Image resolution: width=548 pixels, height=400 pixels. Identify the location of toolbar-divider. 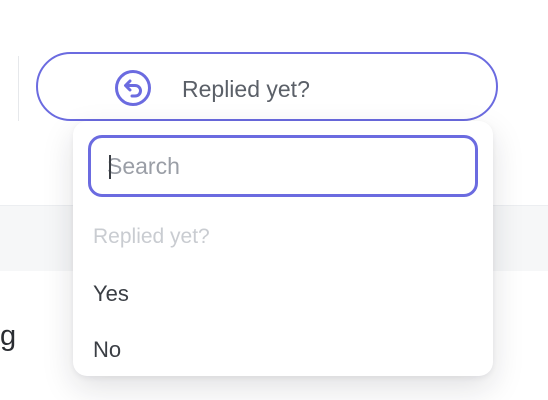
(18, 88).